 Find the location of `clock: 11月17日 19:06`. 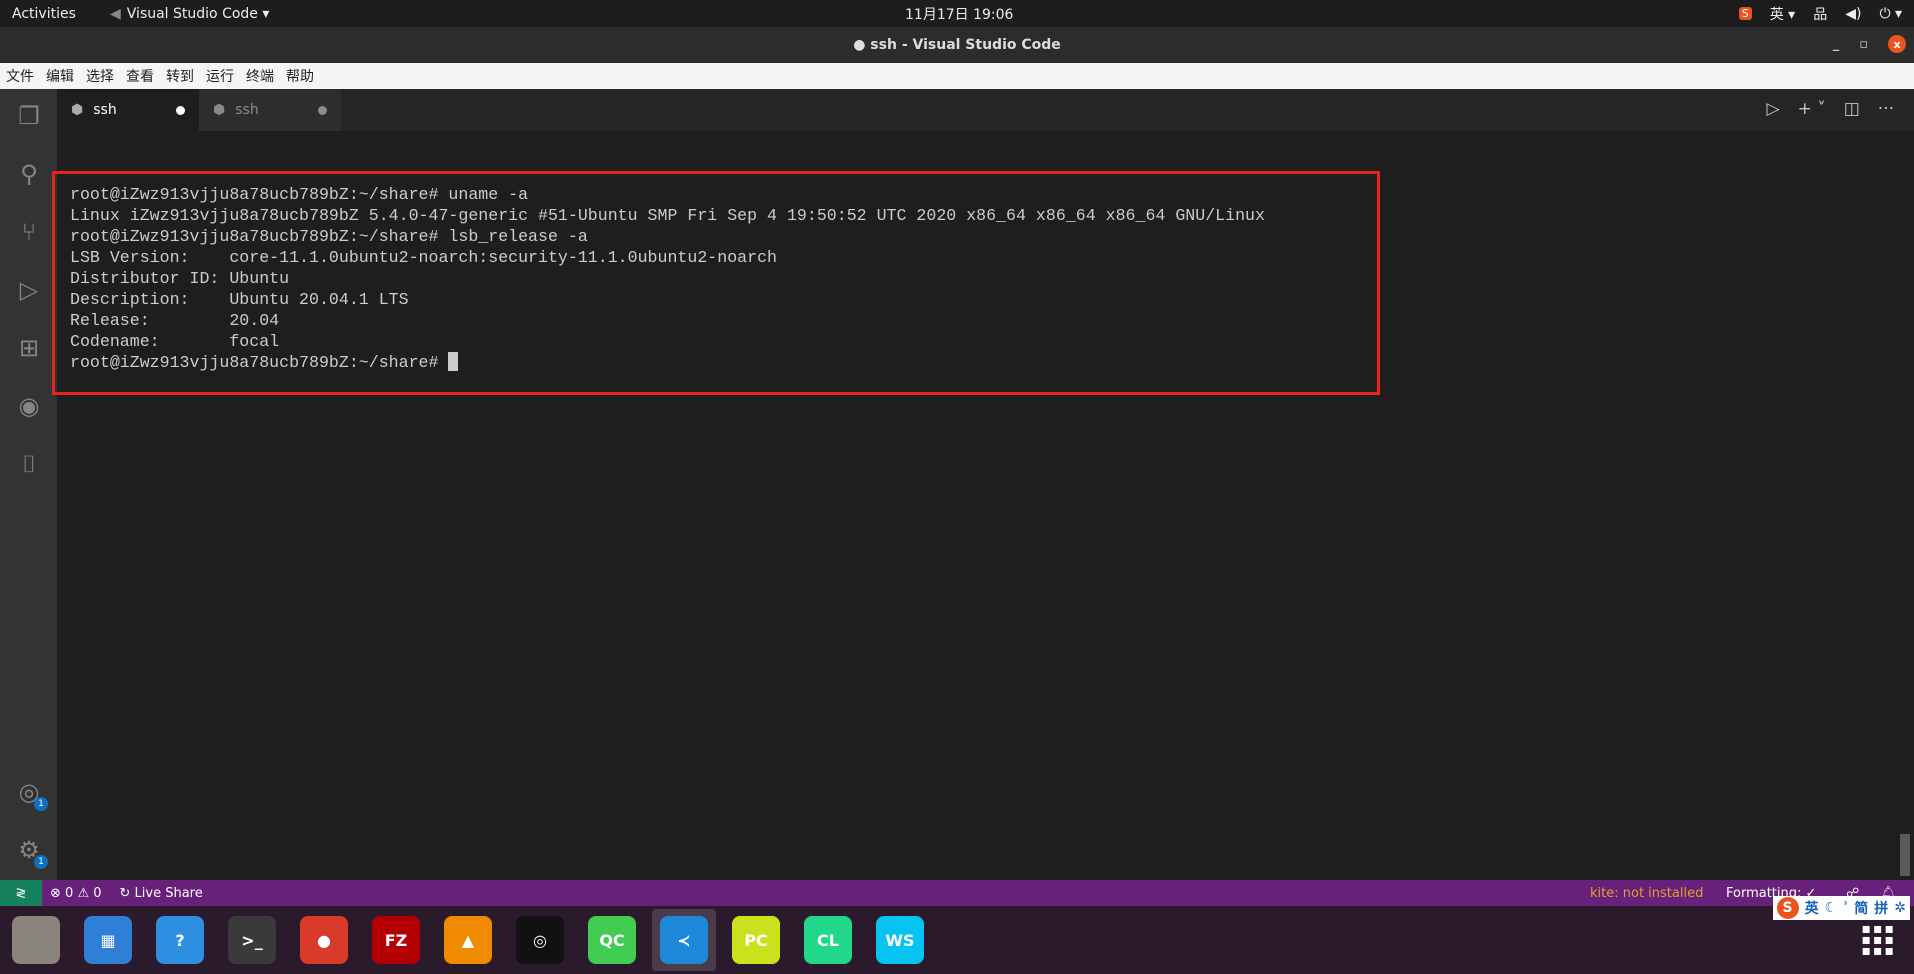

clock: 11月17日 19:06 is located at coordinates (959, 14).